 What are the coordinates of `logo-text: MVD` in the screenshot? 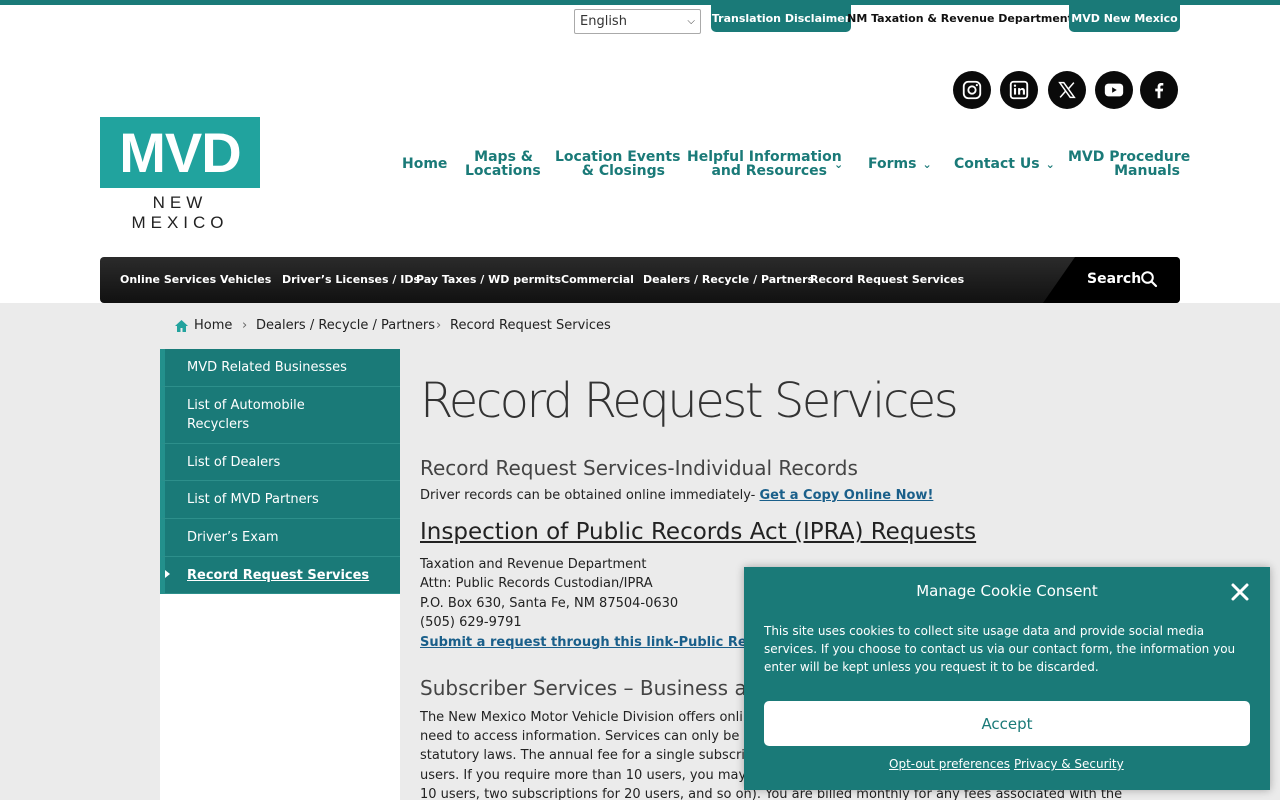 It's located at (180, 152).